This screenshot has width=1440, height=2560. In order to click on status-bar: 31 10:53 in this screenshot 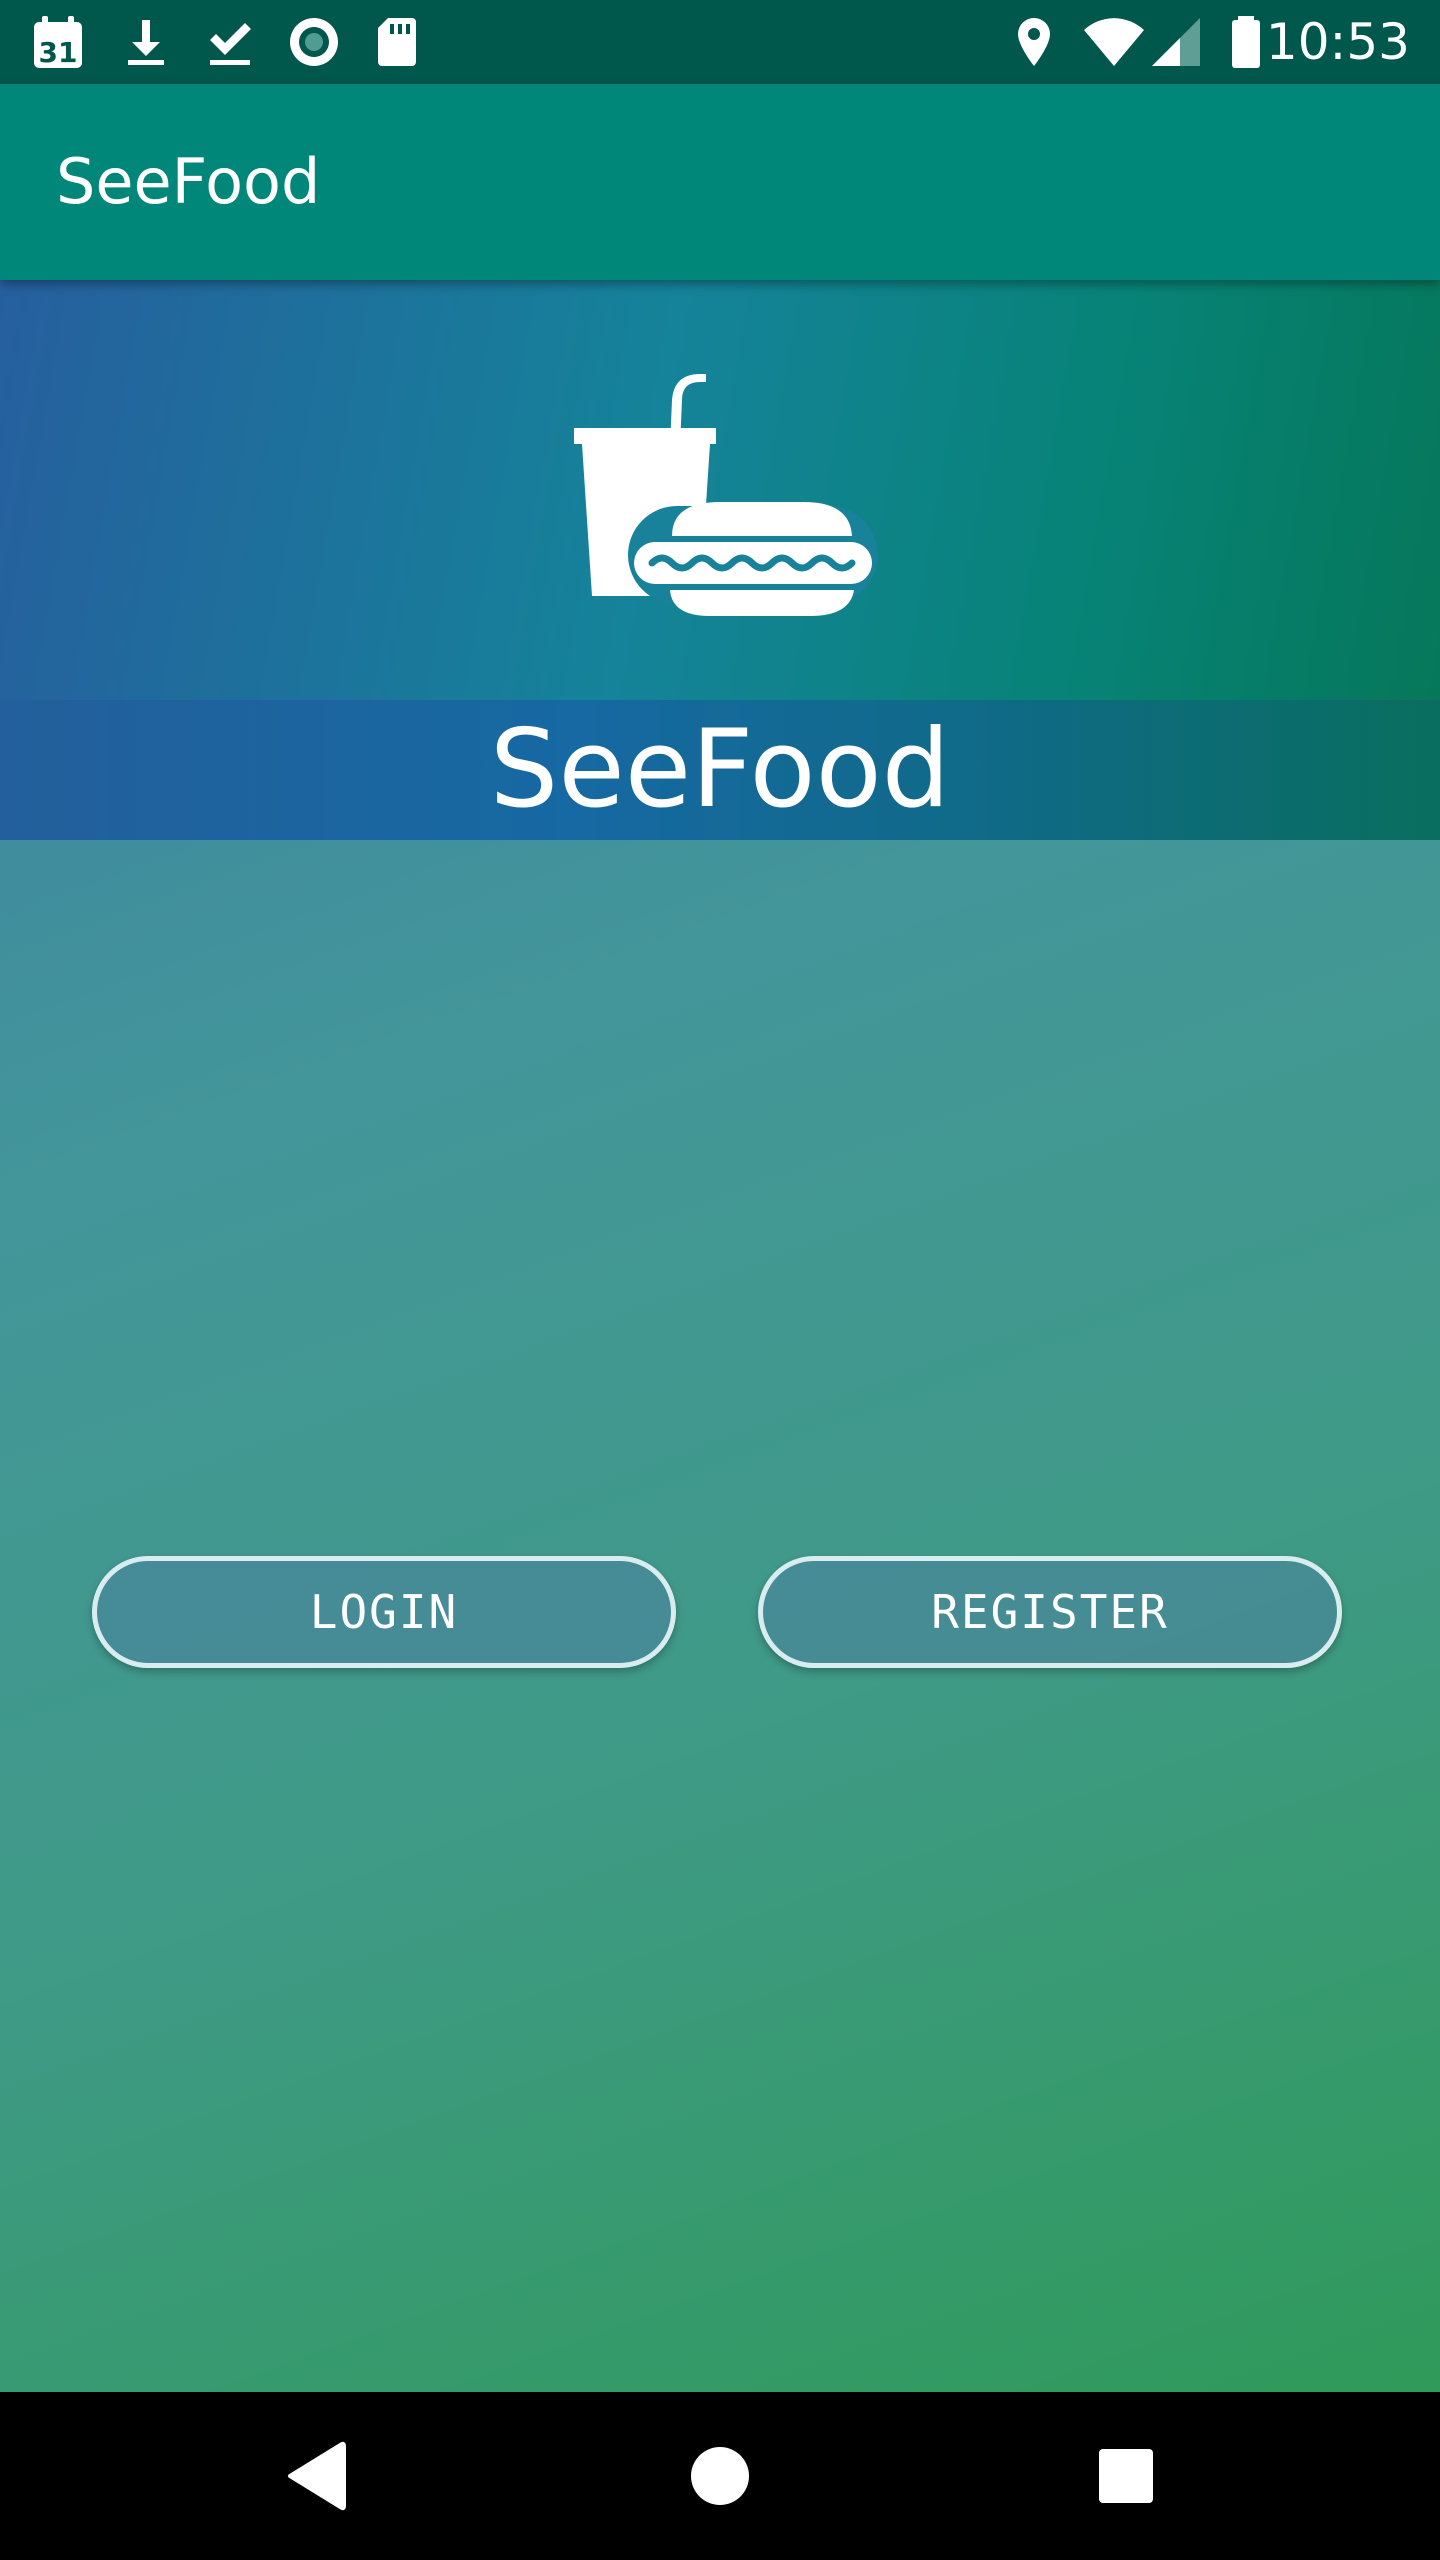, I will do `click(720, 42)`.